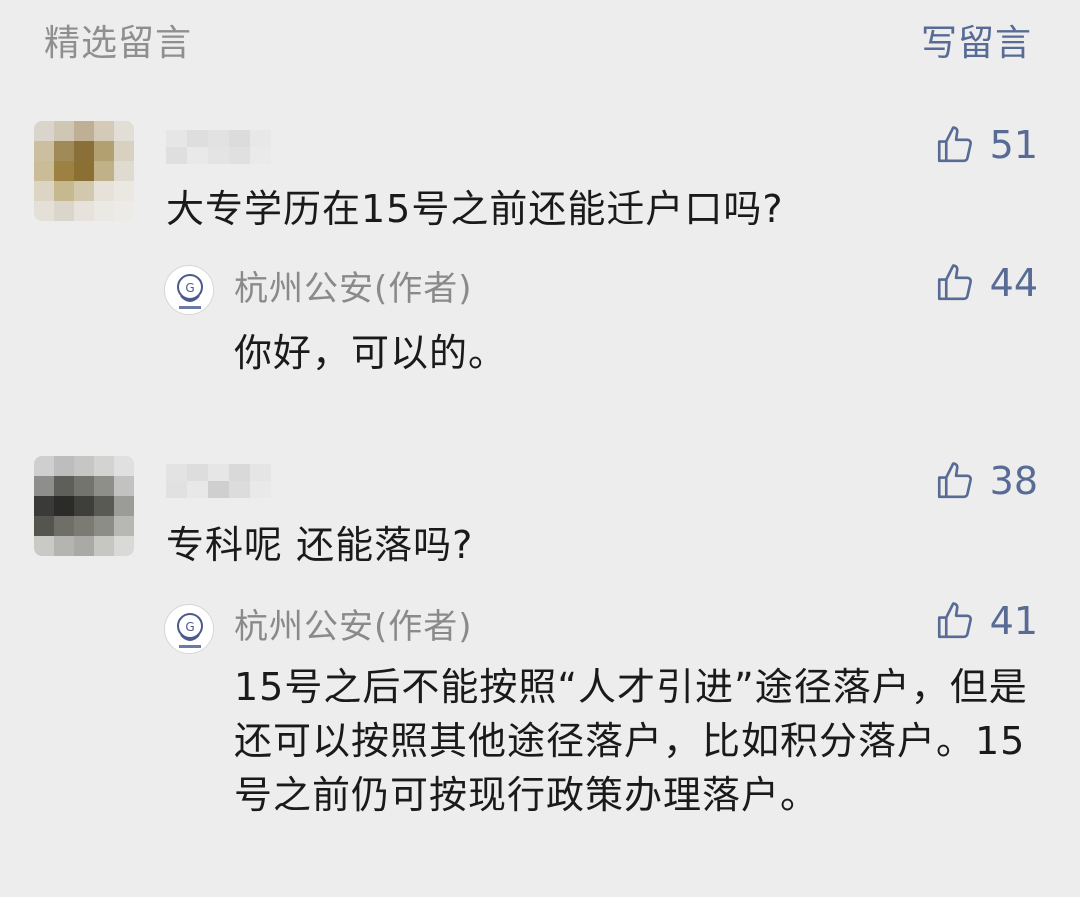 This screenshot has width=1080, height=897. I want to click on like-button: 38, so click(986, 481).